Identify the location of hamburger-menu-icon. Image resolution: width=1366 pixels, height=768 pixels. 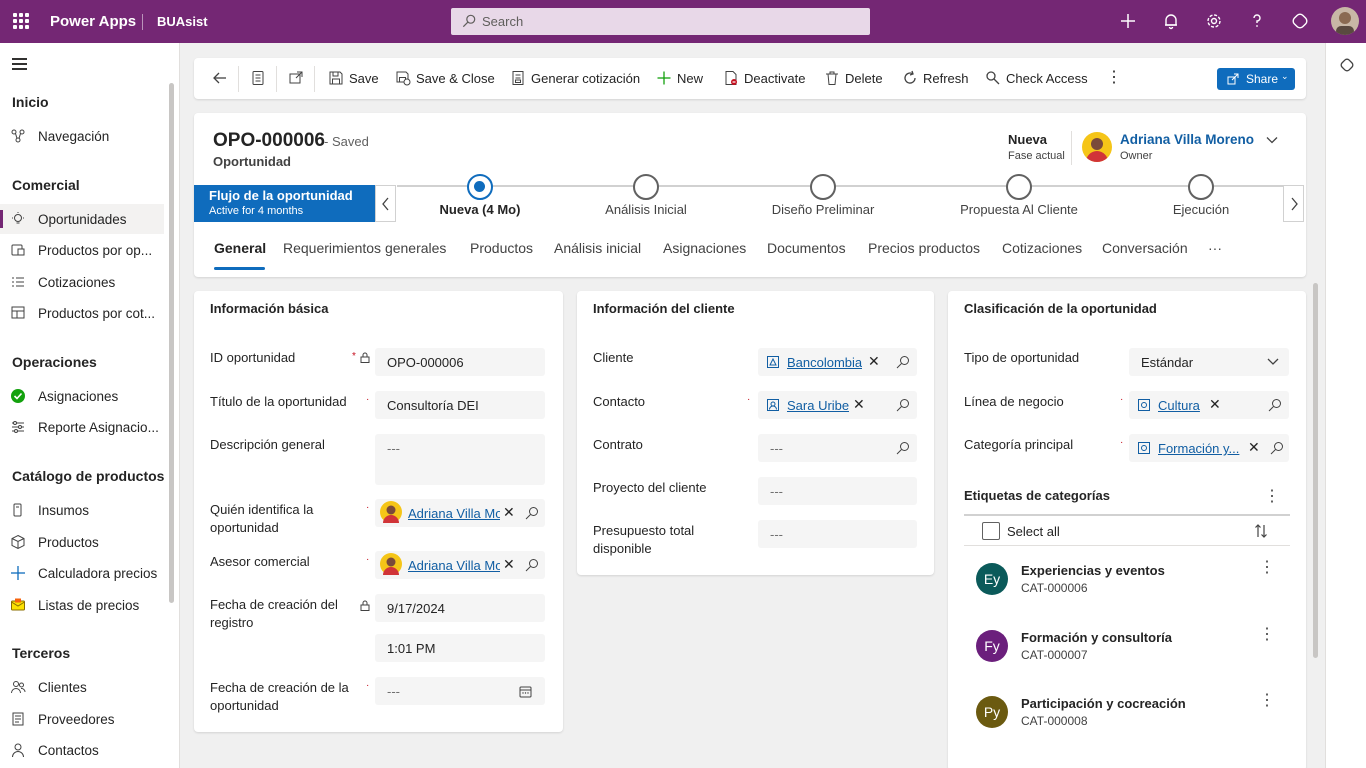
(19, 64).